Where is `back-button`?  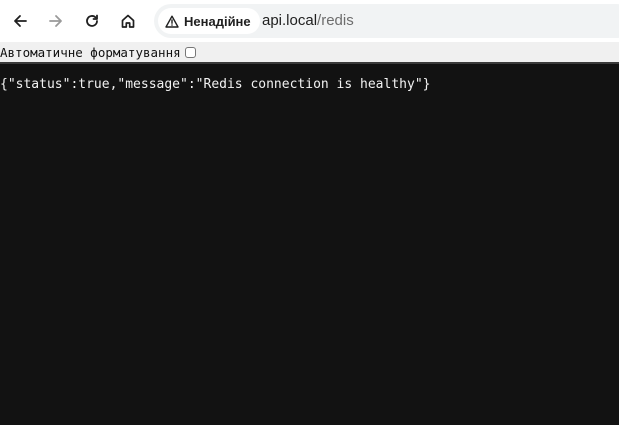 back-button is located at coordinates (20, 21).